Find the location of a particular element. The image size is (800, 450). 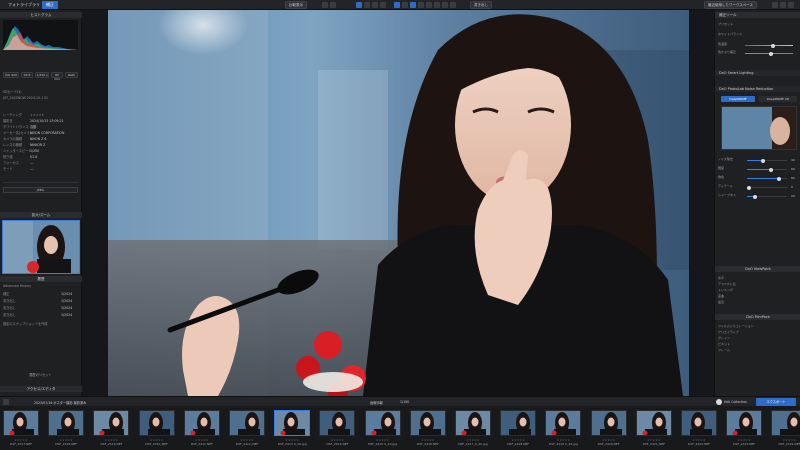

denoise-section: DxO PhotoLab Noise Reduction is located at coordinates (757, 89).